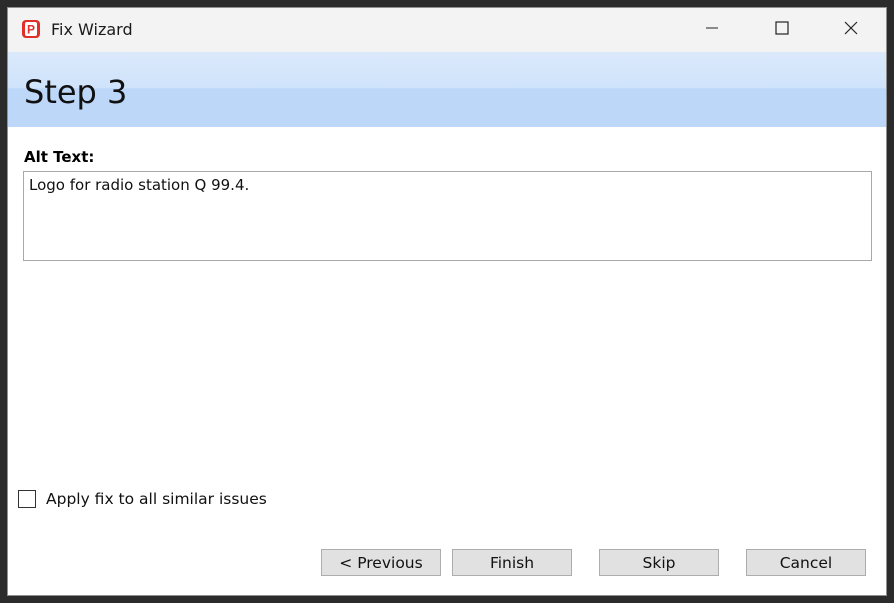 The width and height of the screenshot is (894, 603). I want to click on skip-button: Skip, so click(659, 562).